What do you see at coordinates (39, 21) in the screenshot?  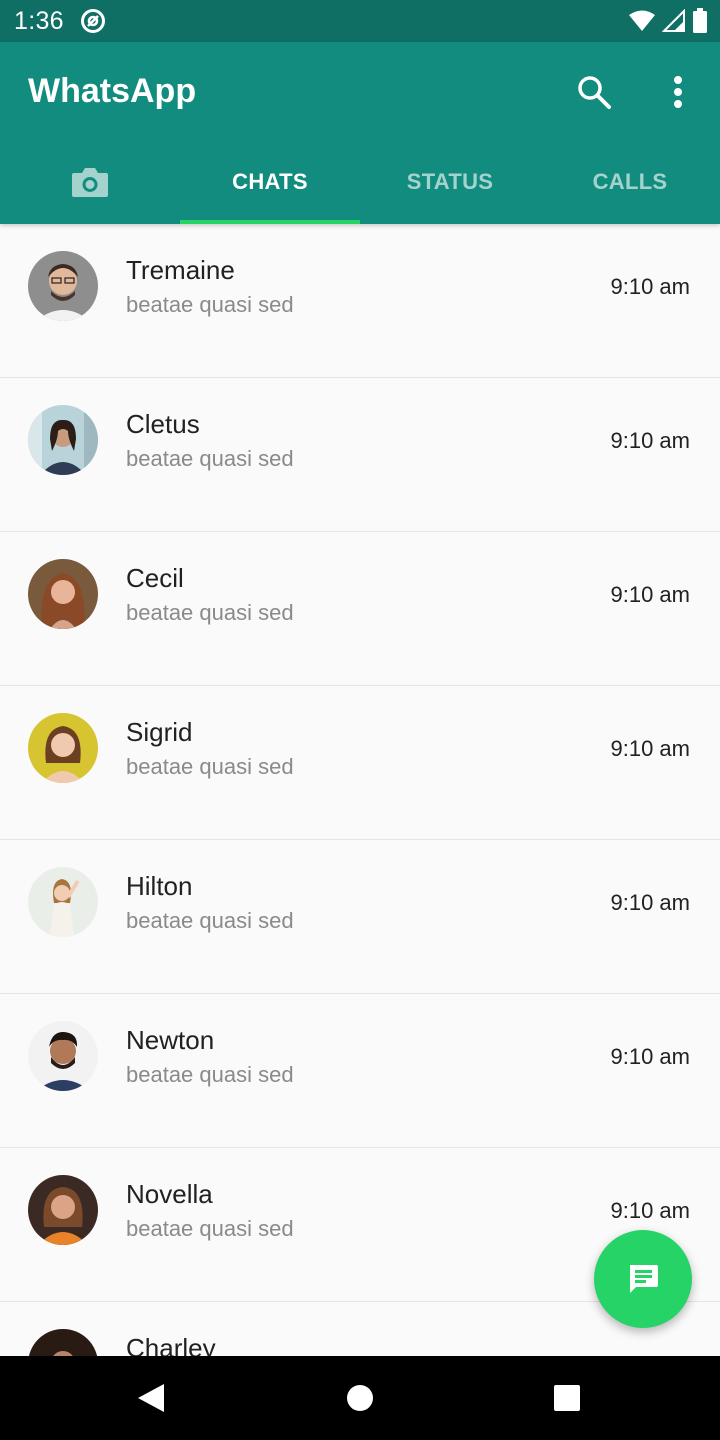 I see `status-time: 1:36` at bounding box center [39, 21].